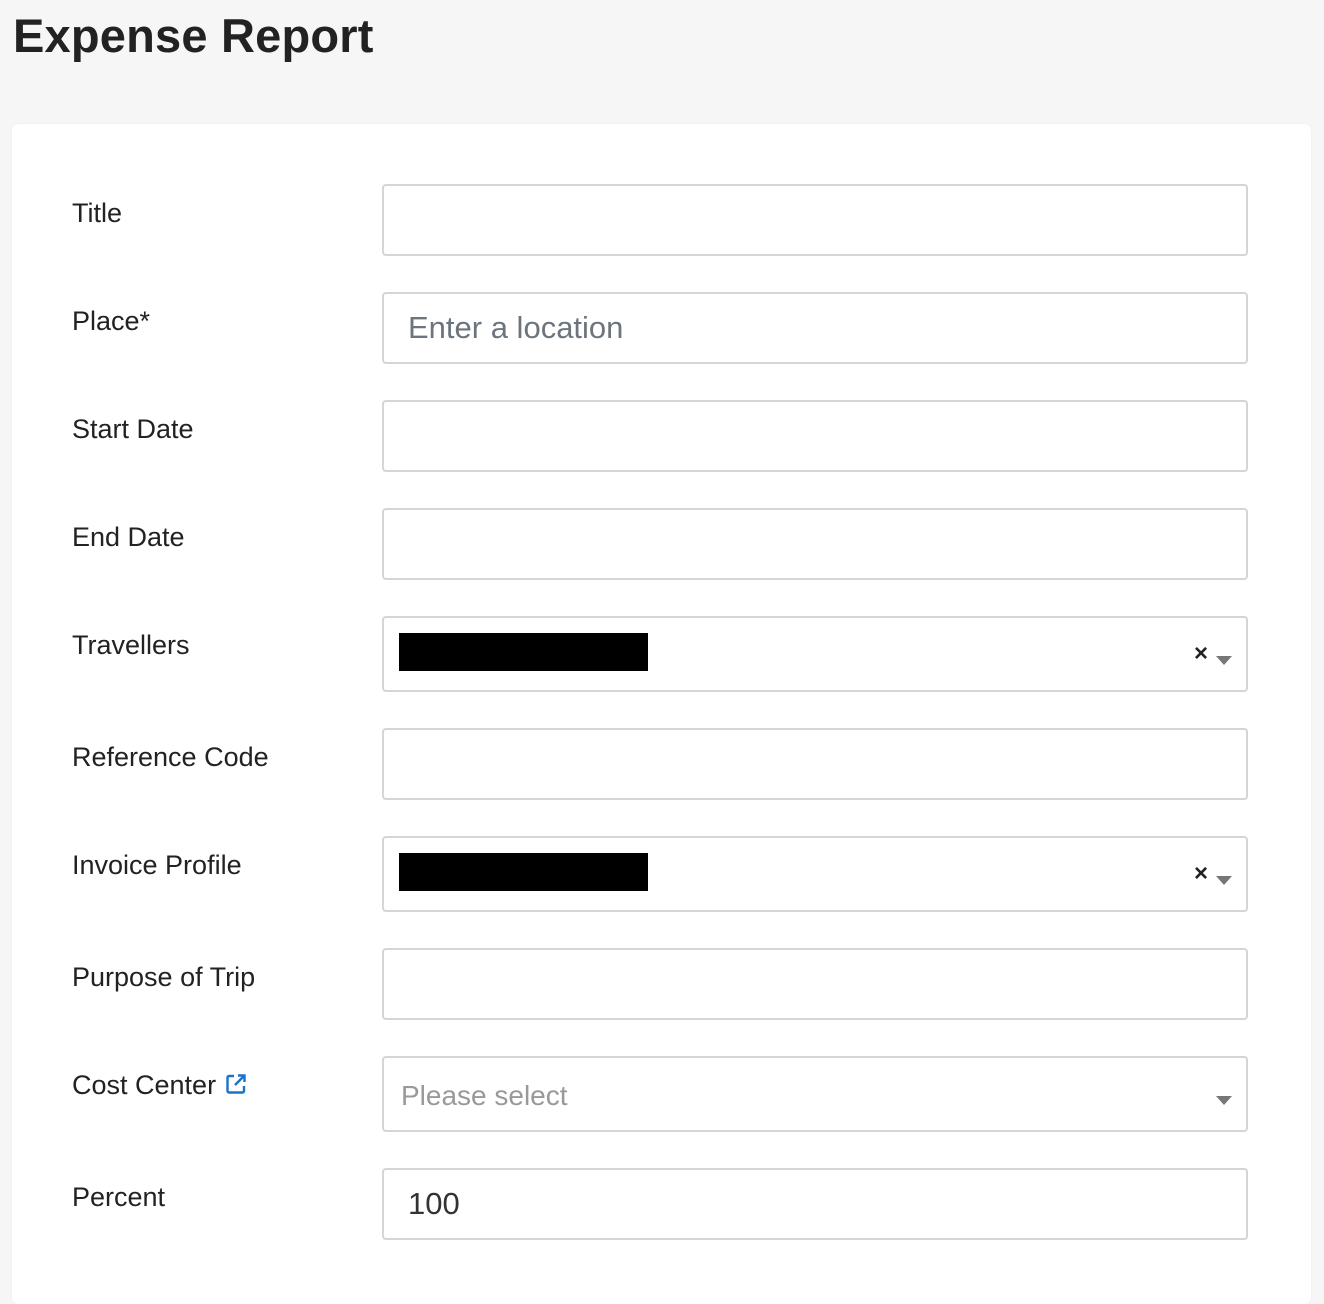  Describe the element at coordinates (111, 321) in the screenshot. I see `place-label: Place*` at that location.